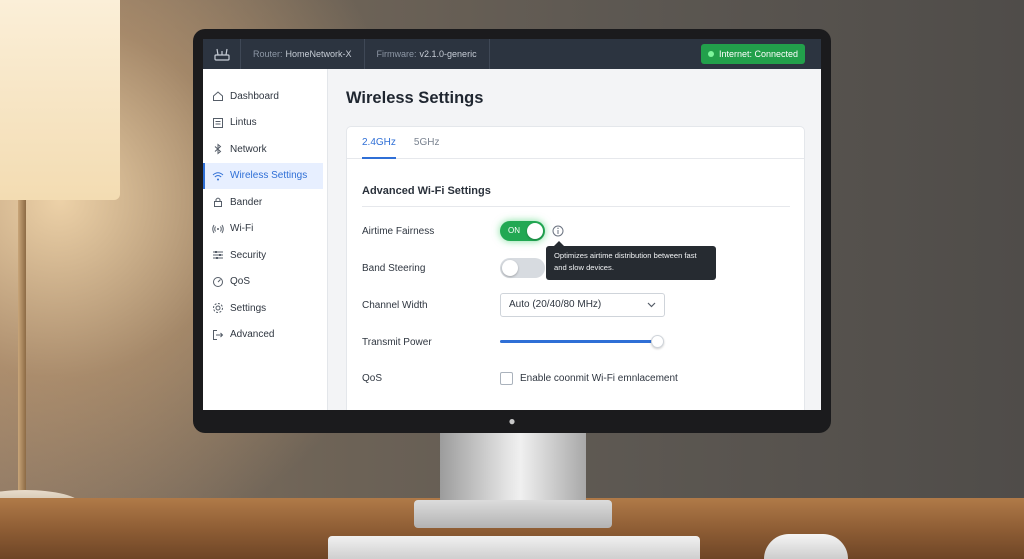  Describe the element at coordinates (218, 122) in the screenshot. I see `list-icon` at that location.